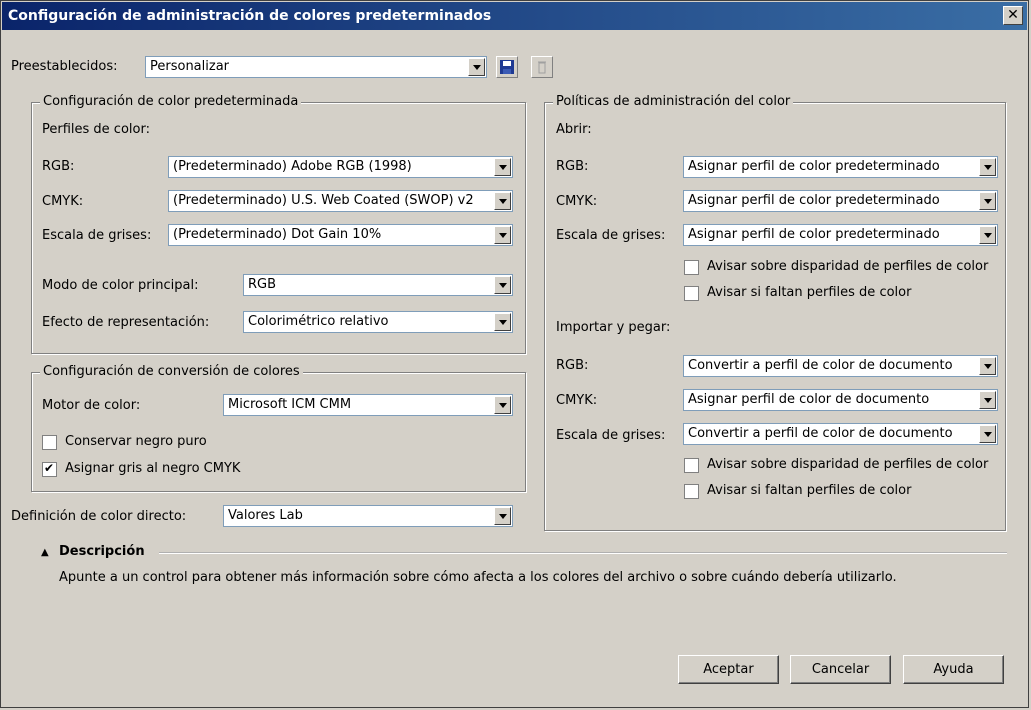  I want to click on cancel-button: Cancelar, so click(840, 669).